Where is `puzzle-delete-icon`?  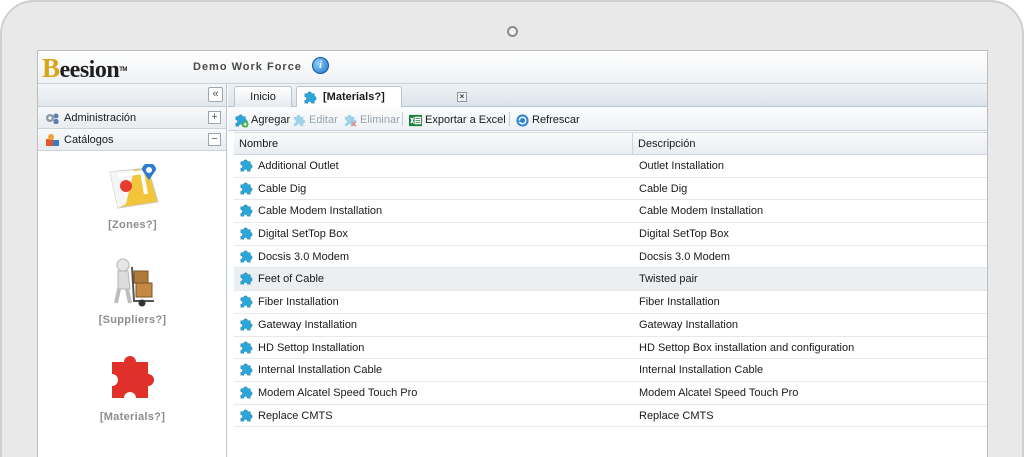
puzzle-delete-icon is located at coordinates (350, 120).